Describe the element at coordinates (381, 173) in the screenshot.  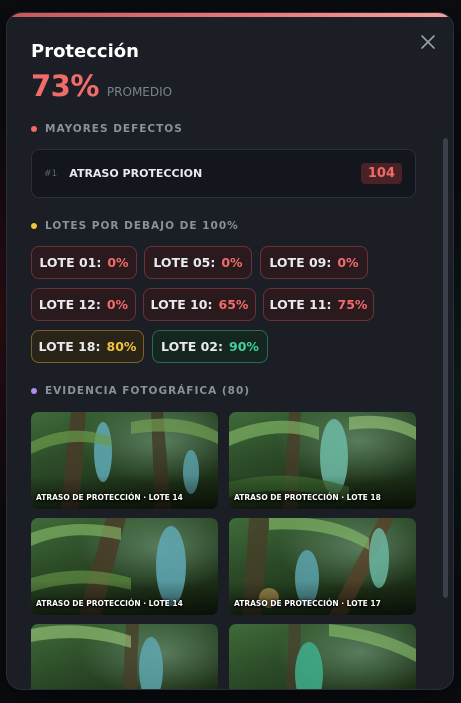
I see `defect-count-badge: 104` at that location.